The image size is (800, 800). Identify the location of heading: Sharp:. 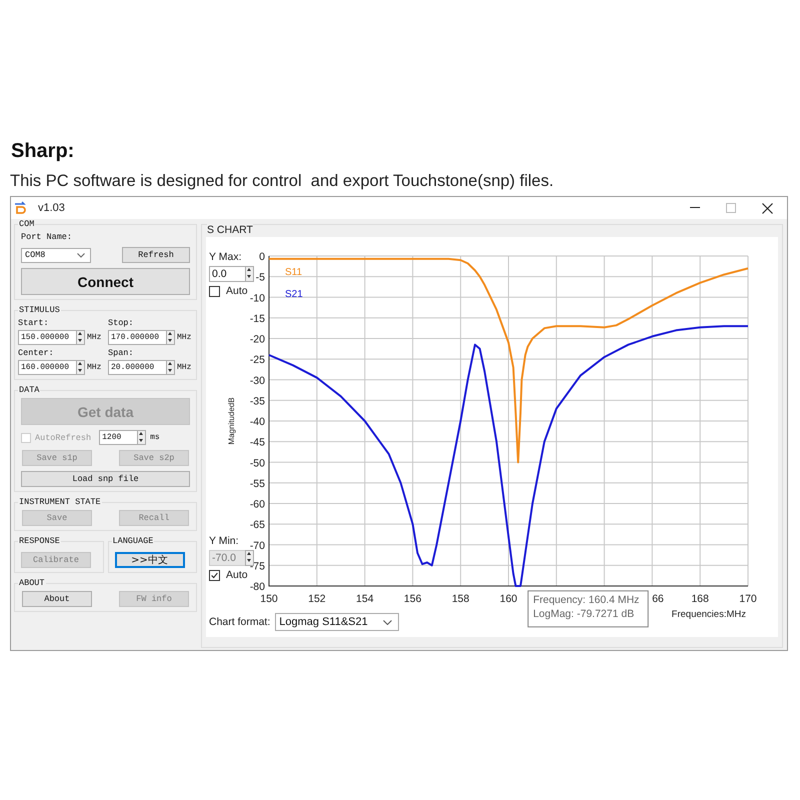
(42, 151).